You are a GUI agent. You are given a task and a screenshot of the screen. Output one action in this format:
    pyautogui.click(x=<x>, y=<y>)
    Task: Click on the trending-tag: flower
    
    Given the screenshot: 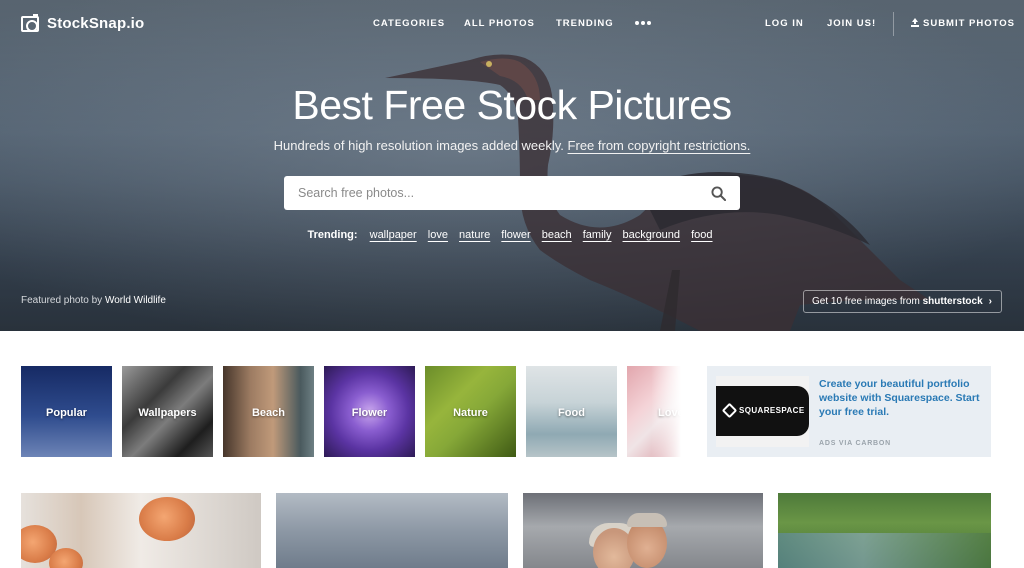 What is the action you would take?
    pyautogui.click(x=515, y=235)
    